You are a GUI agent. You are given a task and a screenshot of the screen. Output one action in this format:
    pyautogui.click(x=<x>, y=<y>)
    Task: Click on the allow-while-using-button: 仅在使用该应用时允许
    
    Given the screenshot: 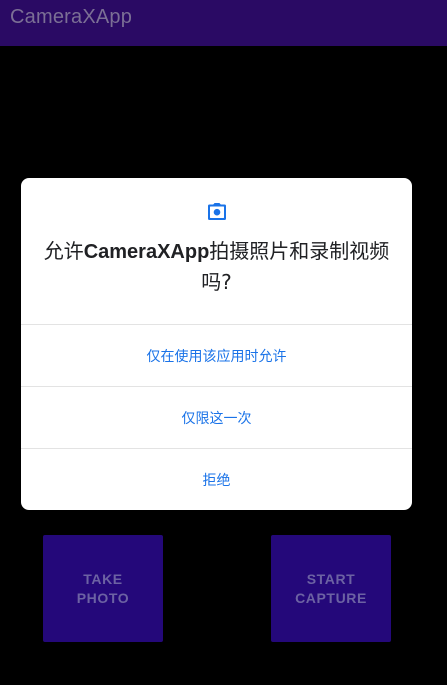 What is the action you would take?
    pyautogui.click(x=216, y=355)
    